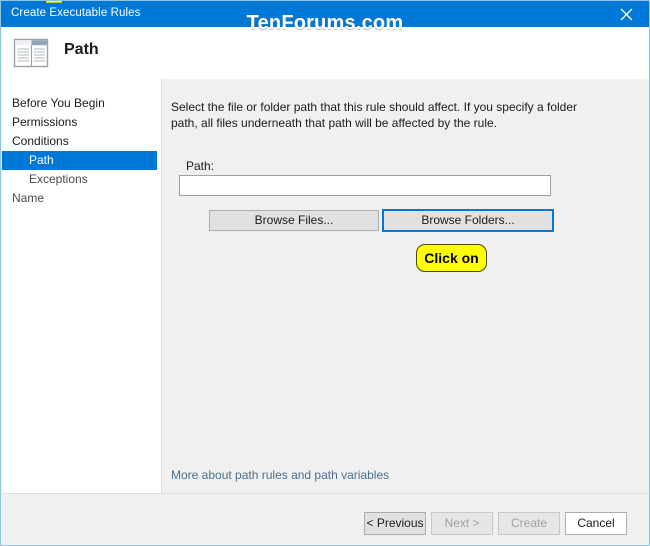  I want to click on sidebar-item-label: Path, so click(41, 160).